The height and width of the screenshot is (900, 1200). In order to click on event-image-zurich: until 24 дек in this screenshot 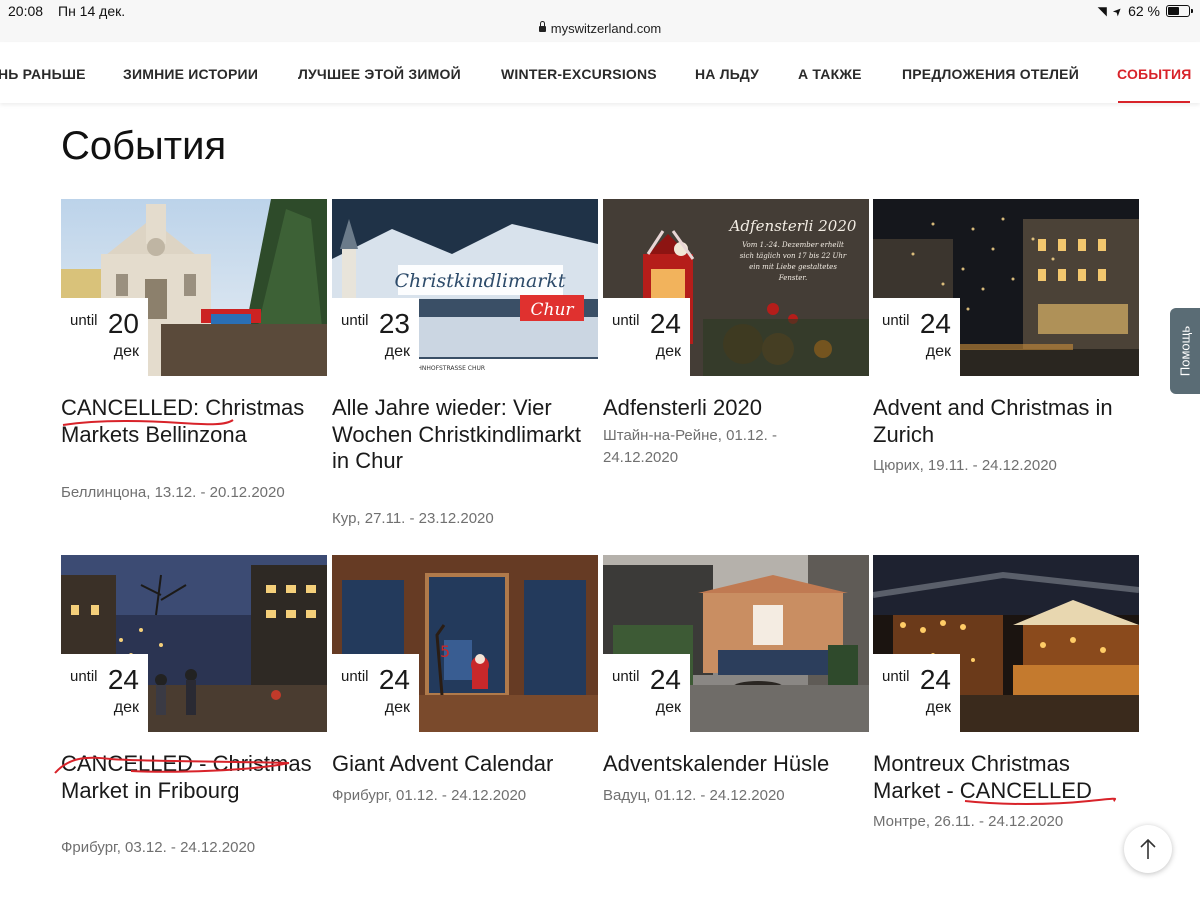, I will do `click(1006, 287)`.